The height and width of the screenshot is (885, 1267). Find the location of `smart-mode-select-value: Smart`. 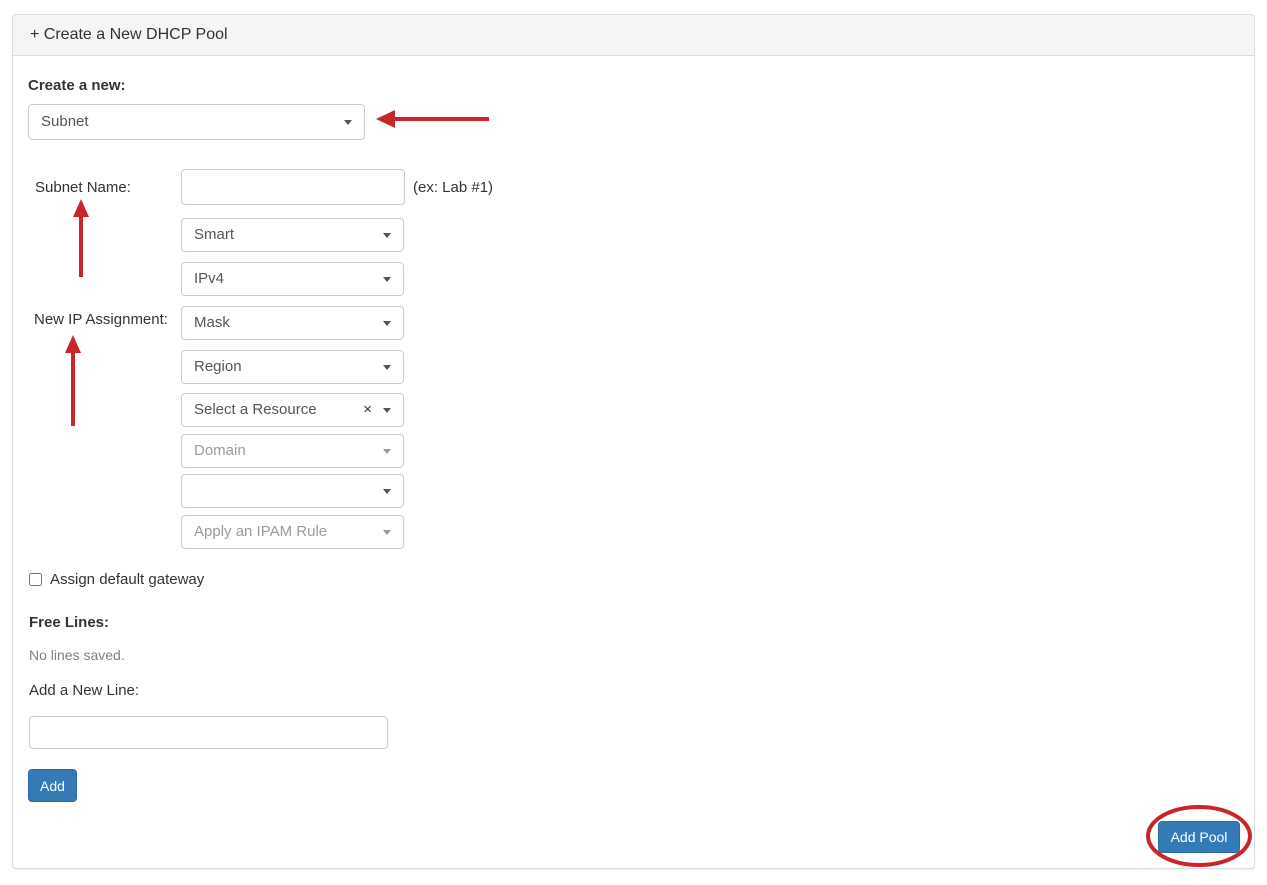

smart-mode-select-value: Smart is located at coordinates (214, 234).